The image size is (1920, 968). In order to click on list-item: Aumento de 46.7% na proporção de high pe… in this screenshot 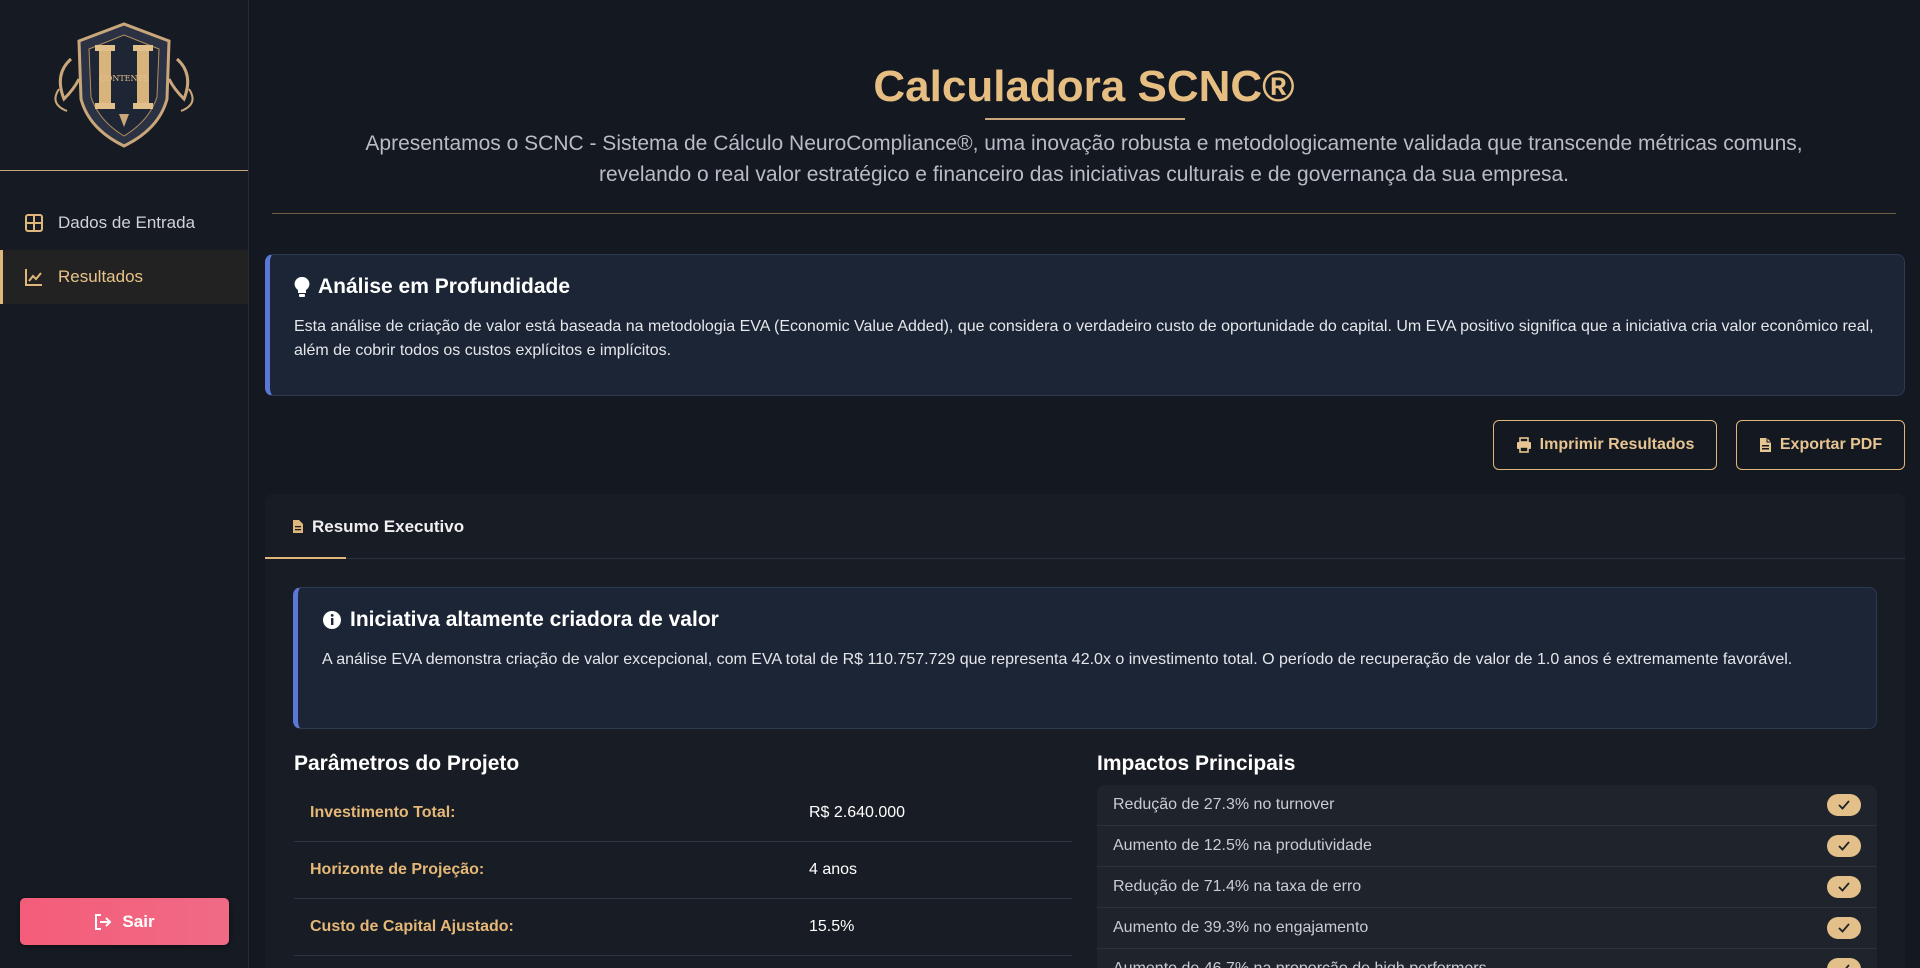, I will do `click(1487, 958)`.